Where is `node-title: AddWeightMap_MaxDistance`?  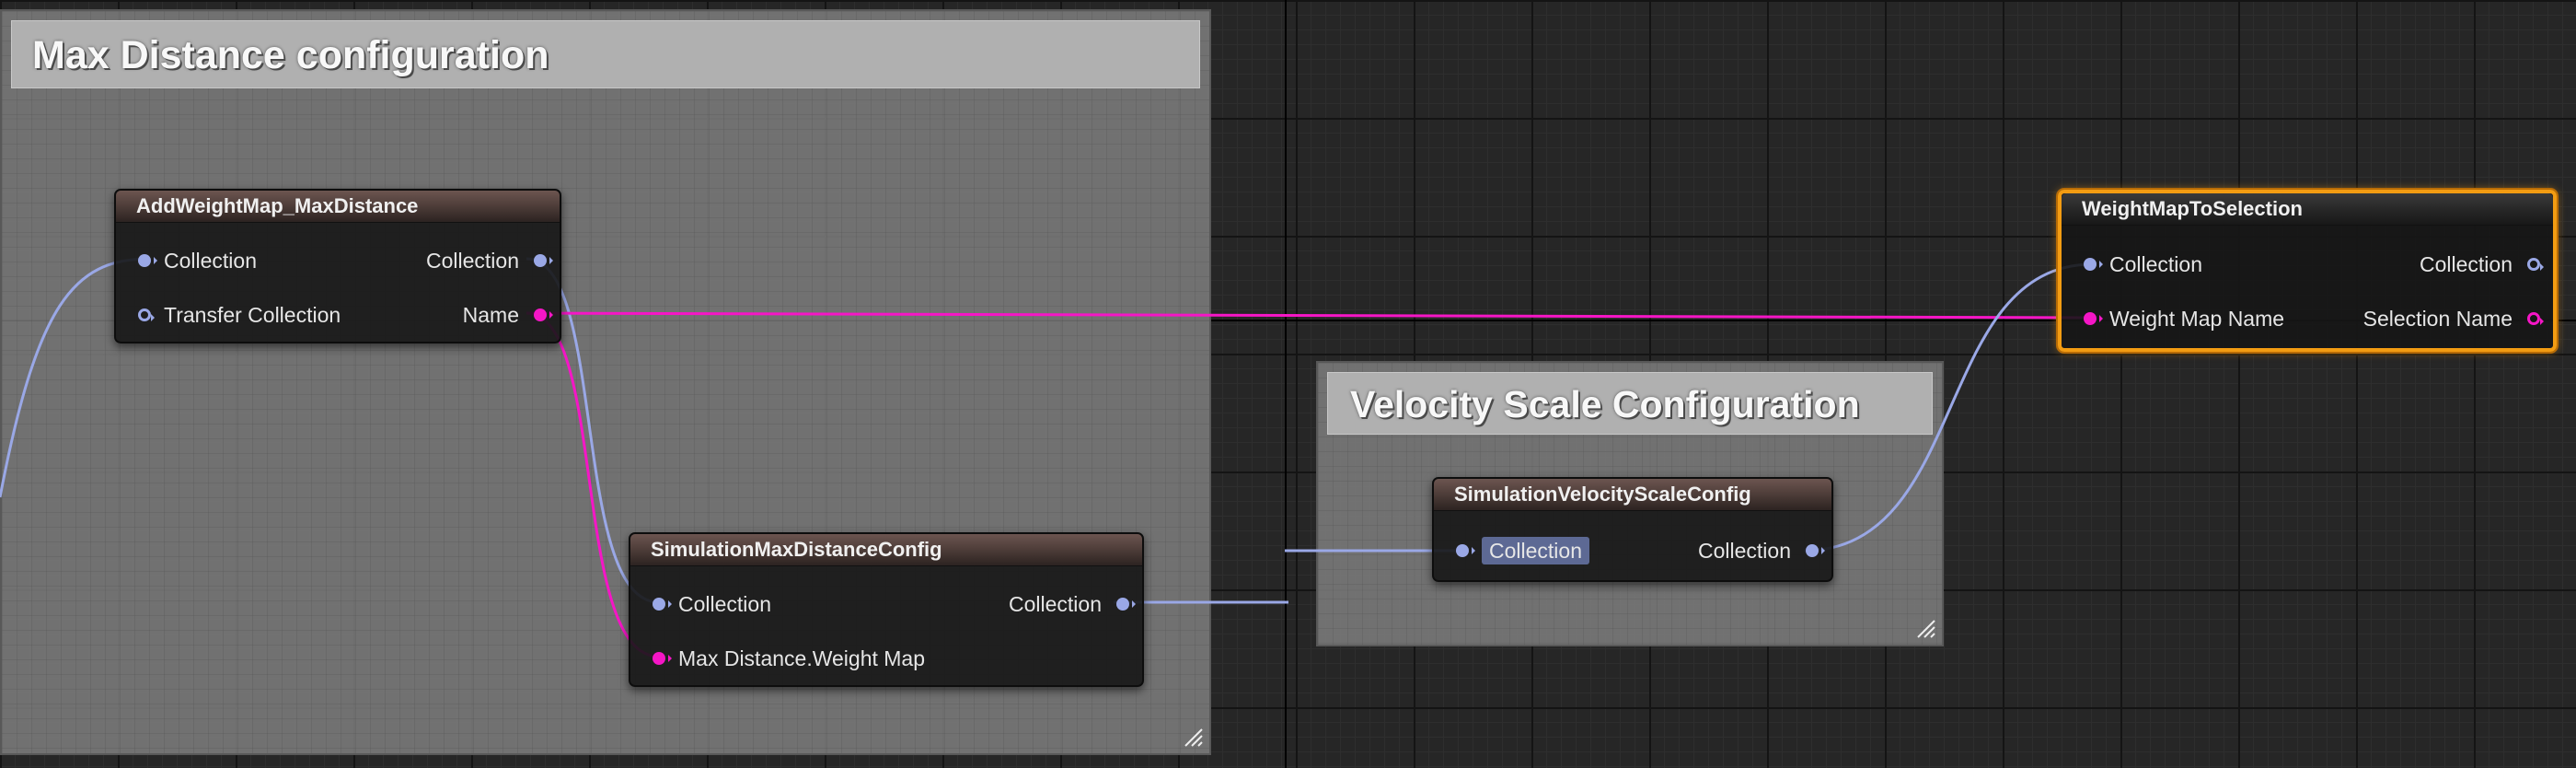 node-title: AddWeightMap_MaxDistance is located at coordinates (338, 207).